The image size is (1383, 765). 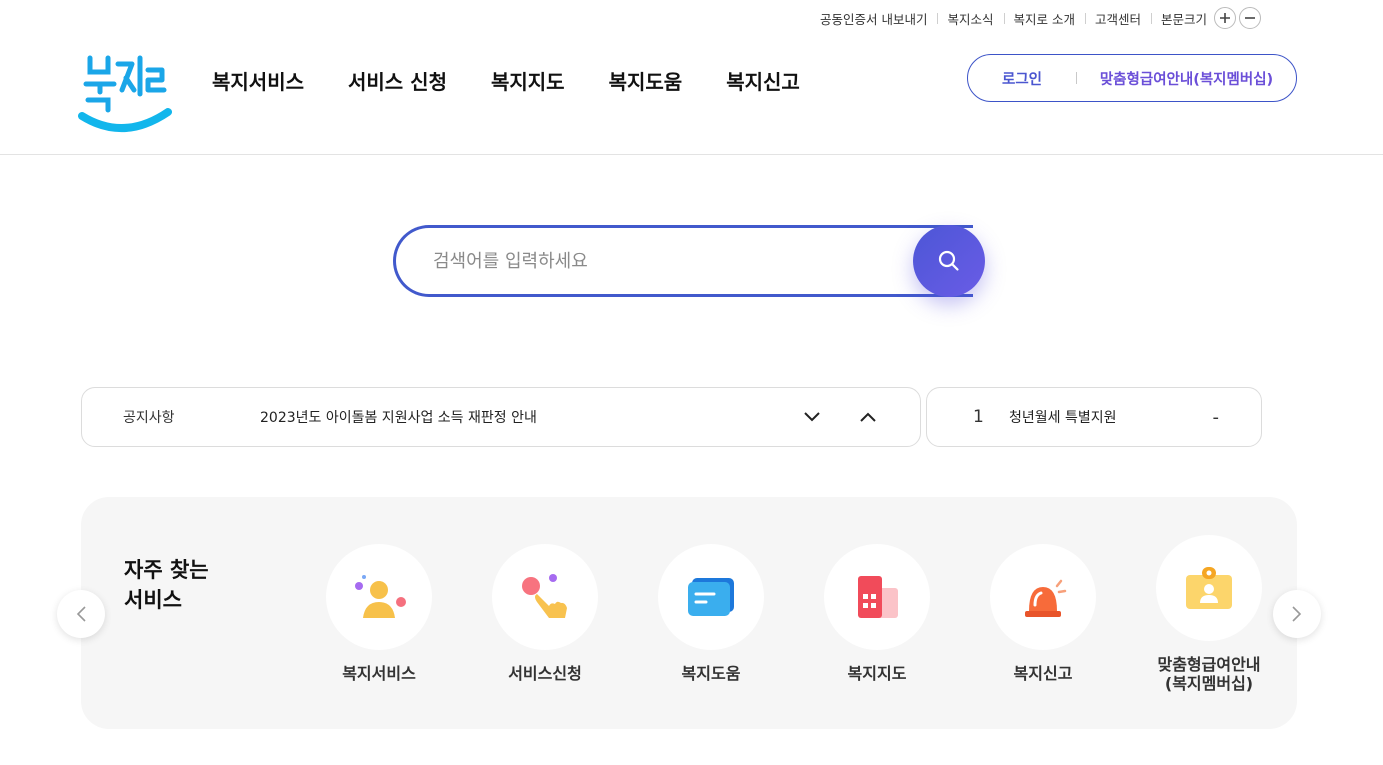 I want to click on hand-tap-icon, so click(x=544, y=596).